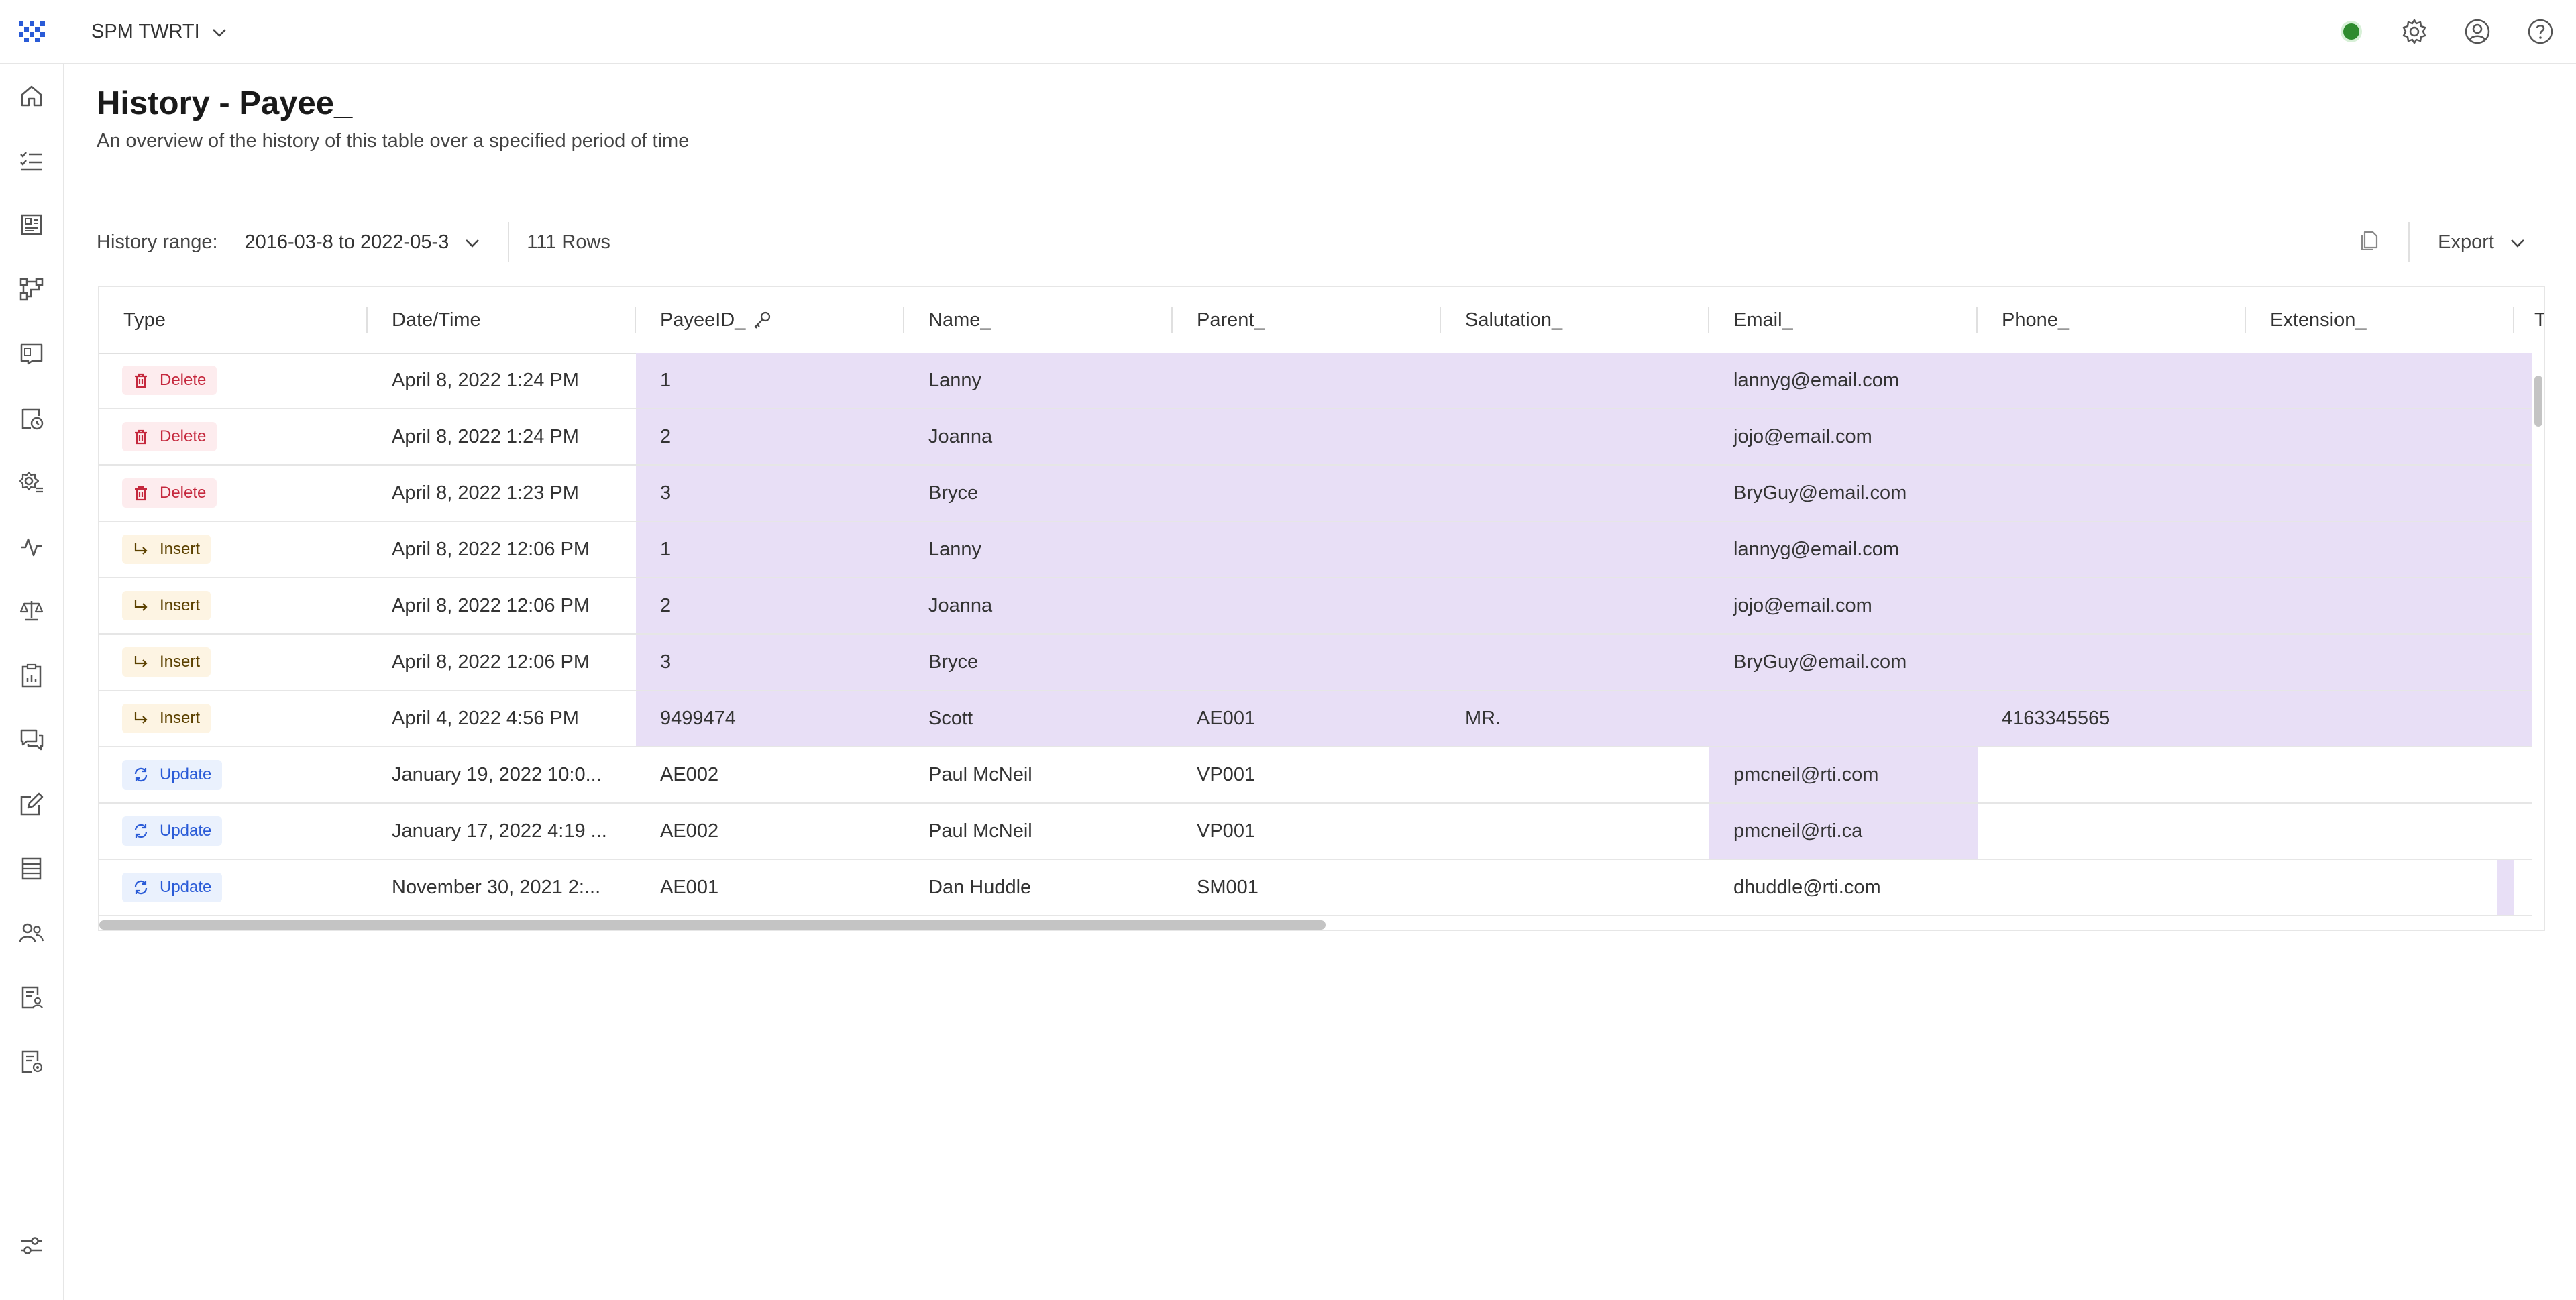  What do you see at coordinates (31, 483) in the screenshot?
I see `settings-list-icon` at bounding box center [31, 483].